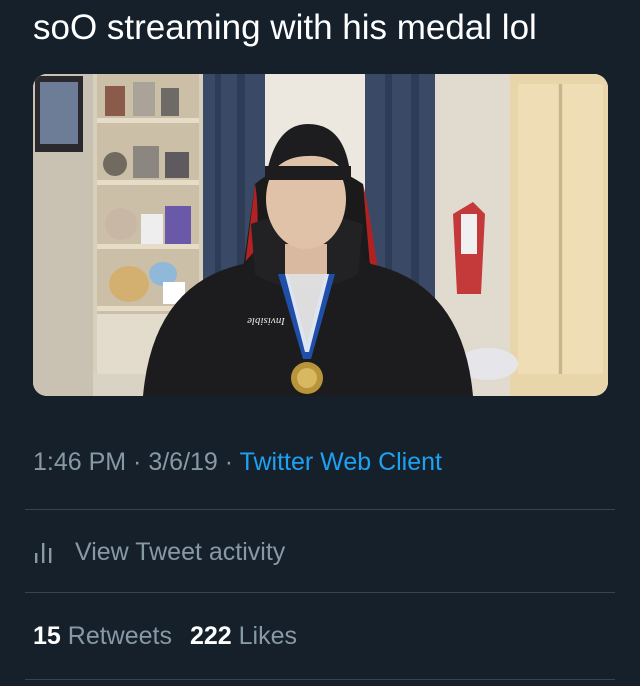  Describe the element at coordinates (43, 553) in the screenshot. I see `bar-chart-icon` at that location.